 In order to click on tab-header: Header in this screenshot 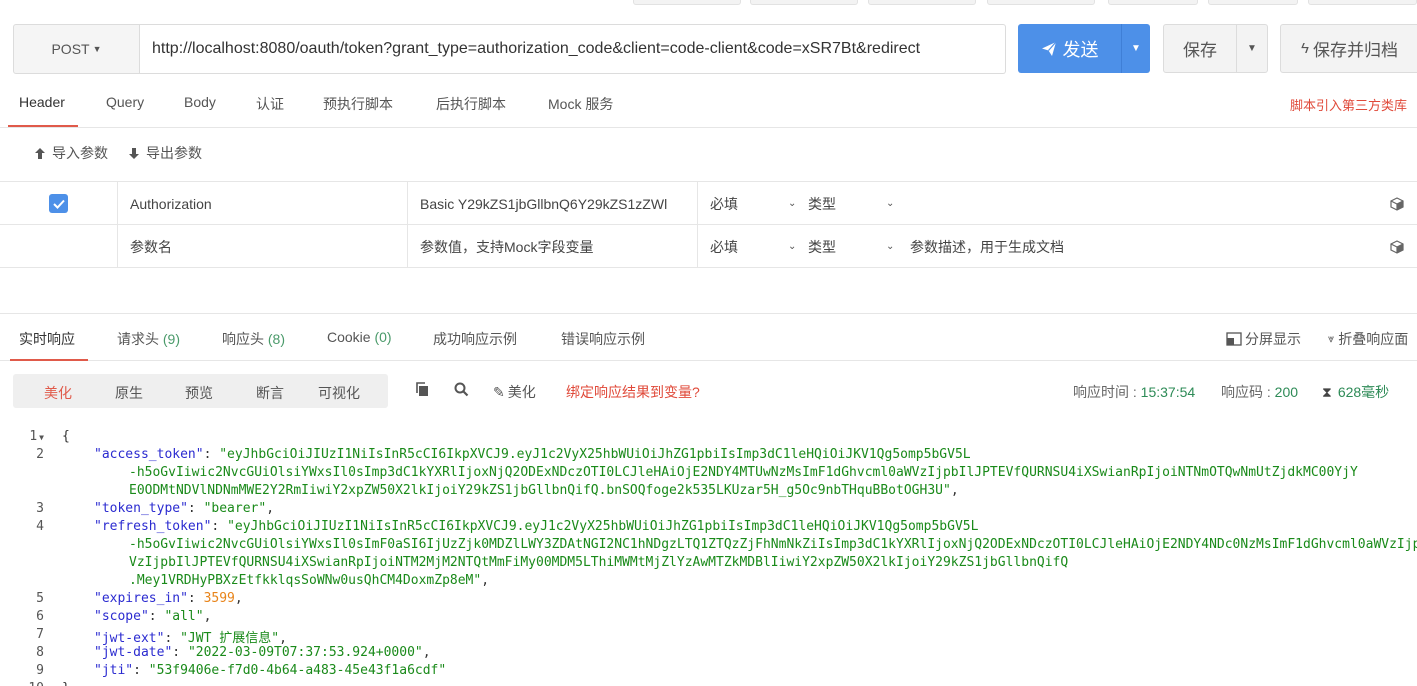, I will do `click(42, 102)`.